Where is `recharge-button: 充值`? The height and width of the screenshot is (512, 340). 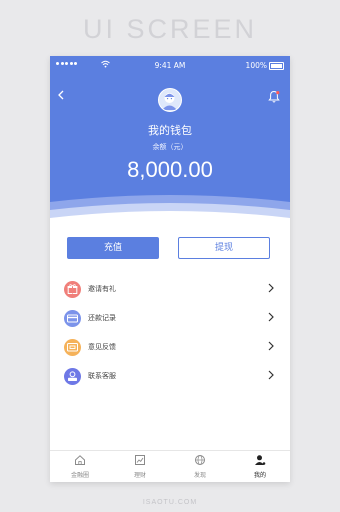
recharge-button: 充值 is located at coordinates (113, 248).